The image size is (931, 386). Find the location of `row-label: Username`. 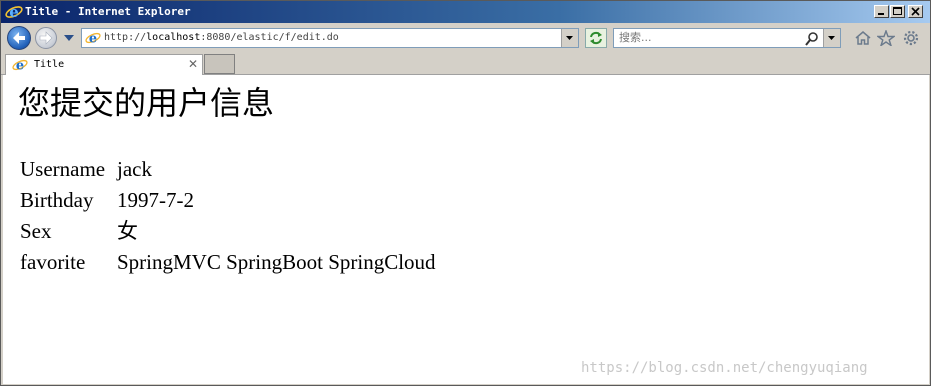

row-label: Username is located at coordinates (63, 169).